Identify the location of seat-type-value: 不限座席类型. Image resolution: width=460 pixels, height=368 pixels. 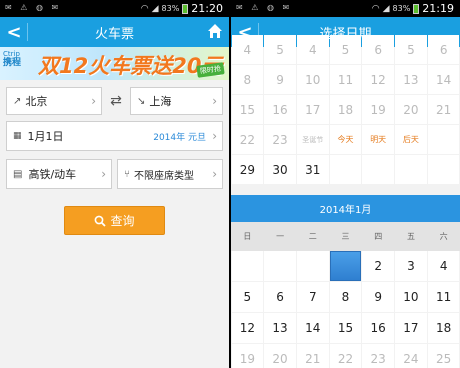
(164, 176).